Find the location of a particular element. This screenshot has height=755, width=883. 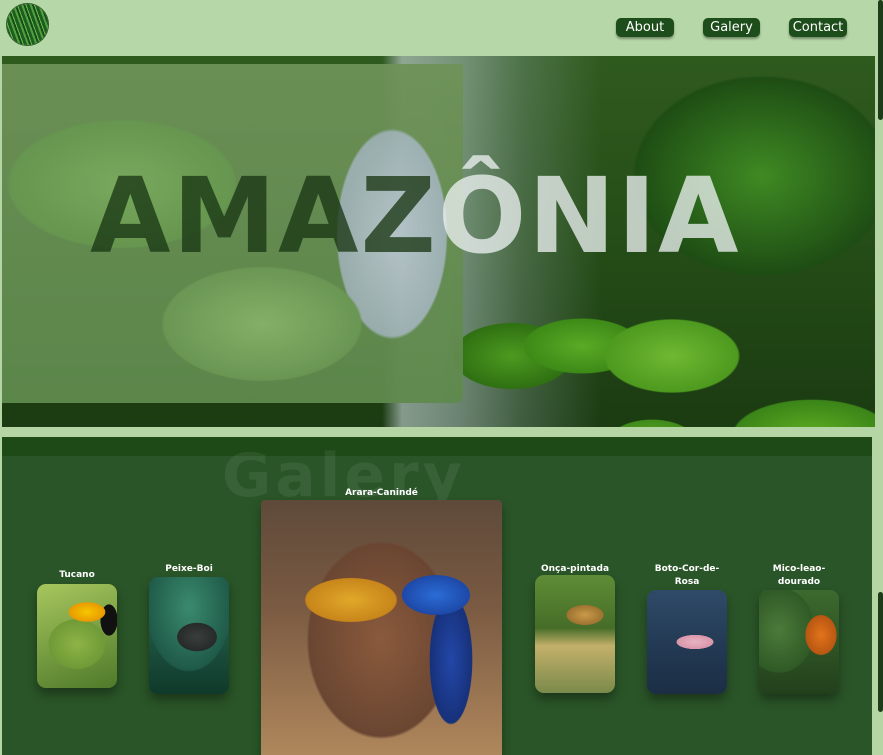

scrollbar-thumb is located at coordinates (880, 652).